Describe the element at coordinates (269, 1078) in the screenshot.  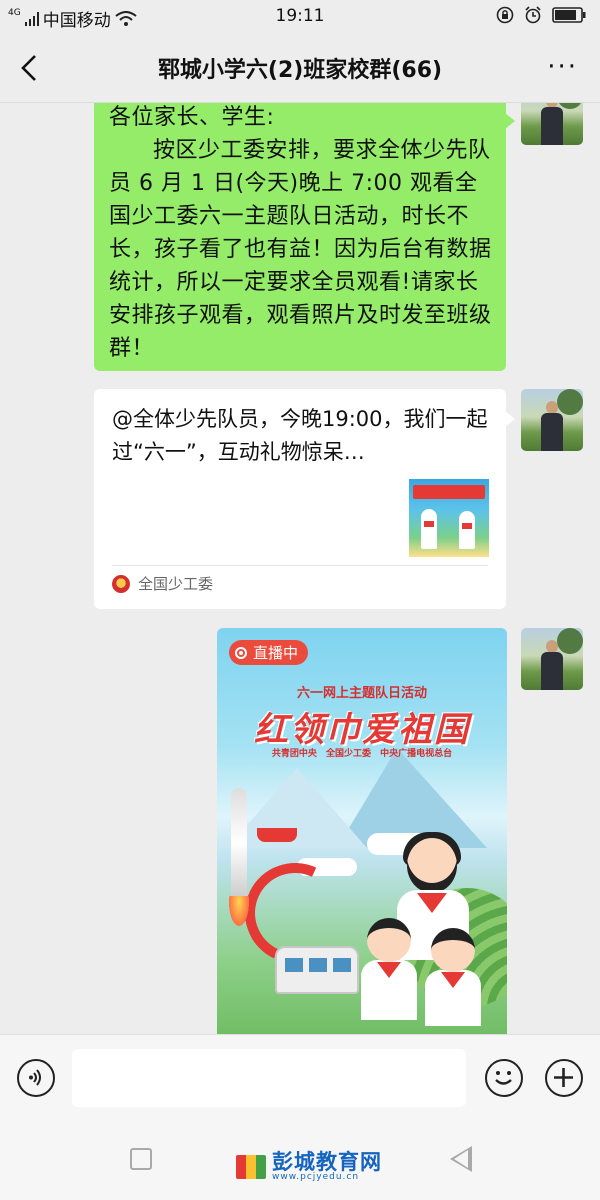
I see `message-input` at that location.